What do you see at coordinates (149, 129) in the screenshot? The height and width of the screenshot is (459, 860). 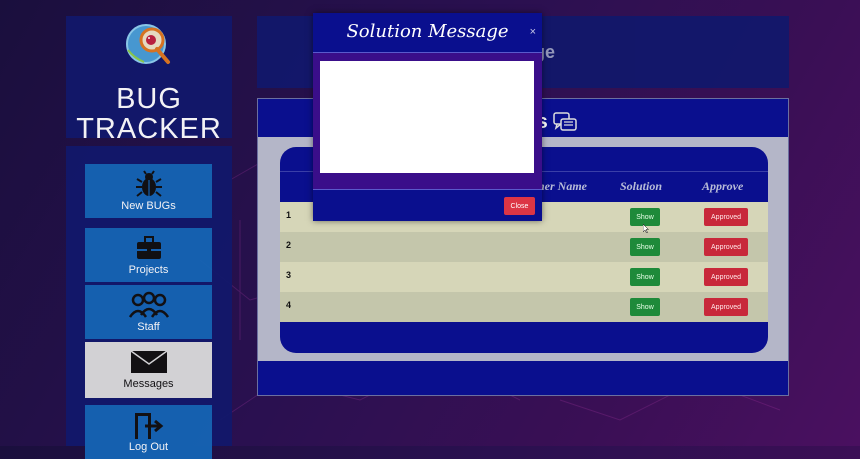 I see `brand-line-2: TRACKER` at bounding box center [149, 129].